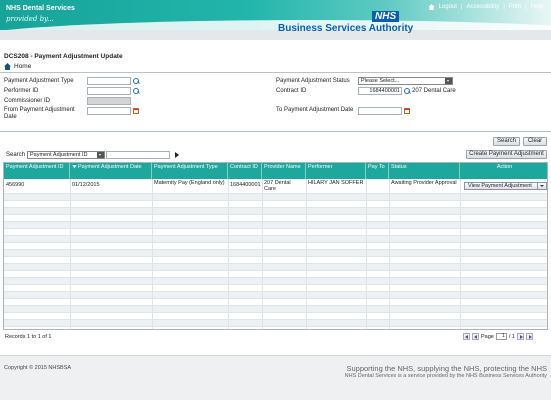 This screenshot has height=400, width=551. Describe the element at coordinates (504, 167) in the screenshot. I see `column-header-action: Action` at that location.